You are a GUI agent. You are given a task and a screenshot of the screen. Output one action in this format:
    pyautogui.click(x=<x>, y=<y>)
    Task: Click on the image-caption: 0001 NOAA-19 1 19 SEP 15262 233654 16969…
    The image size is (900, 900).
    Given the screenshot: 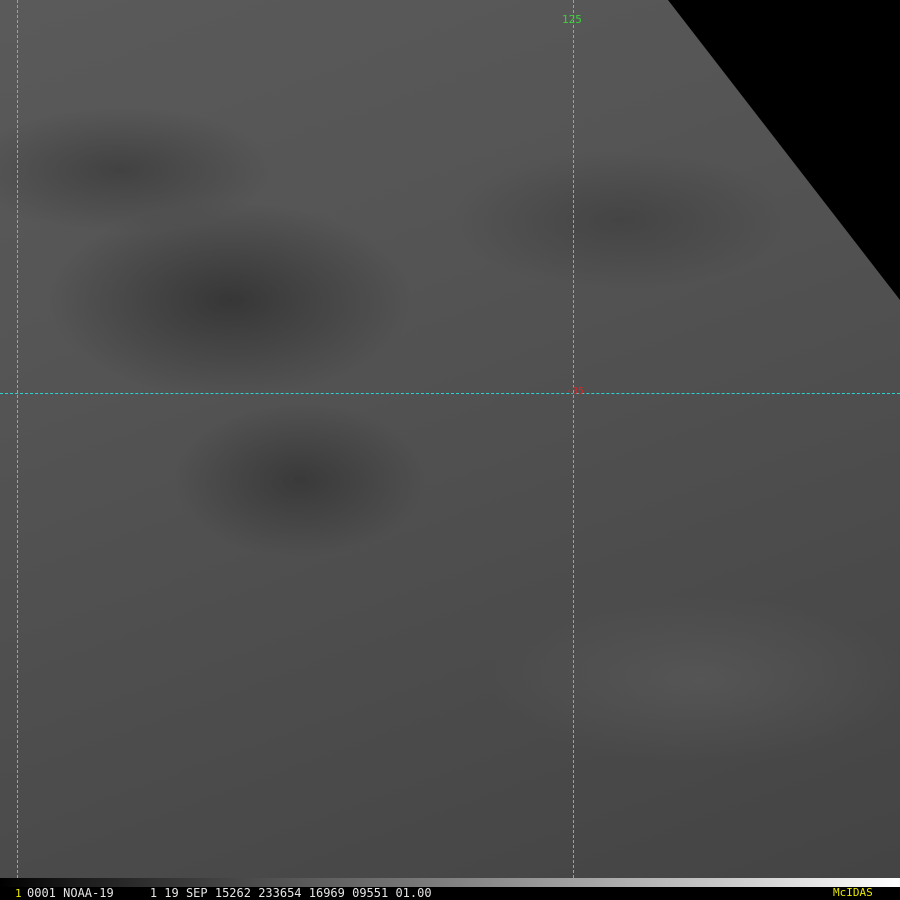 What is the action you would take?
    pyautogui.click(x=229, y=893)
    